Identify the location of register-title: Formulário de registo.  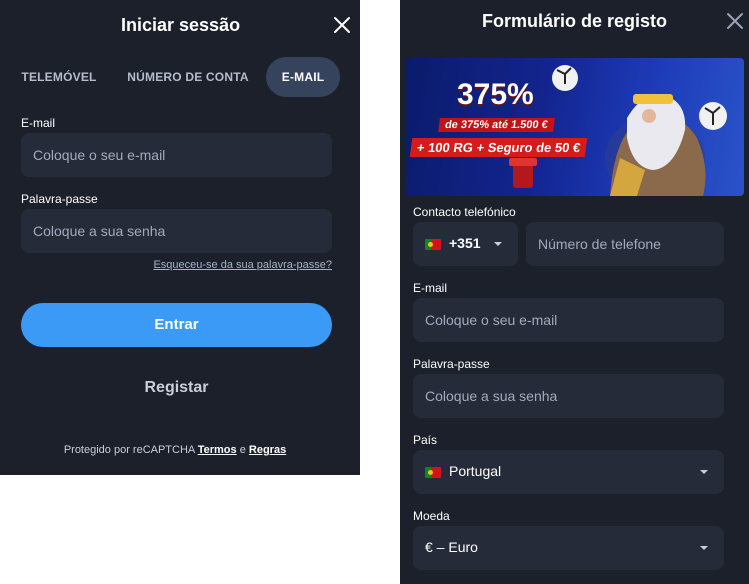
(575, 21).